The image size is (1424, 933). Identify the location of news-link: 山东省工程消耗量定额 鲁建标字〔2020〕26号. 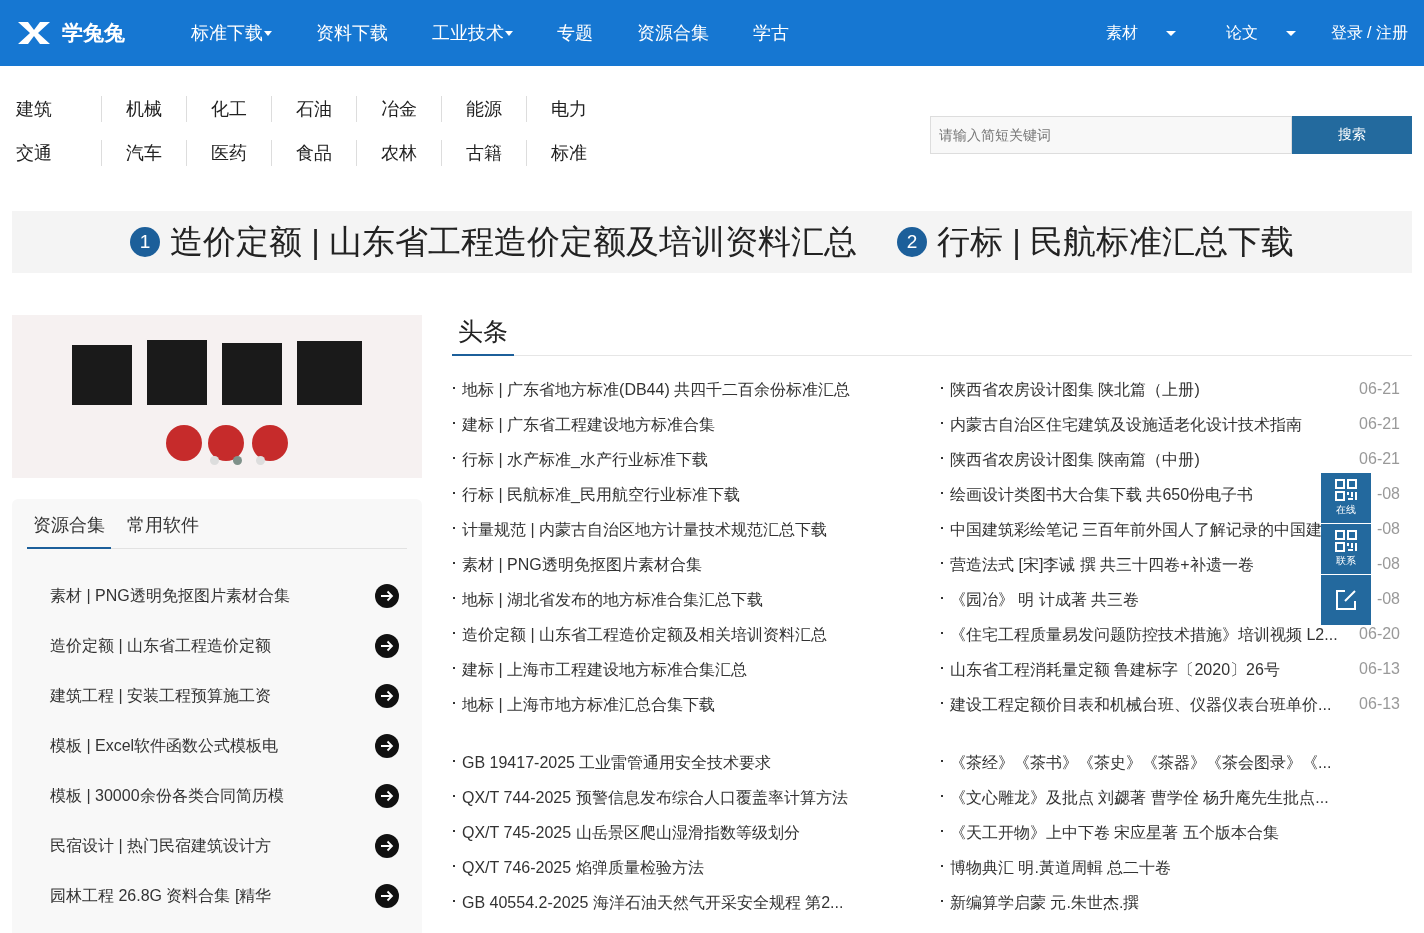
(1115, 670).